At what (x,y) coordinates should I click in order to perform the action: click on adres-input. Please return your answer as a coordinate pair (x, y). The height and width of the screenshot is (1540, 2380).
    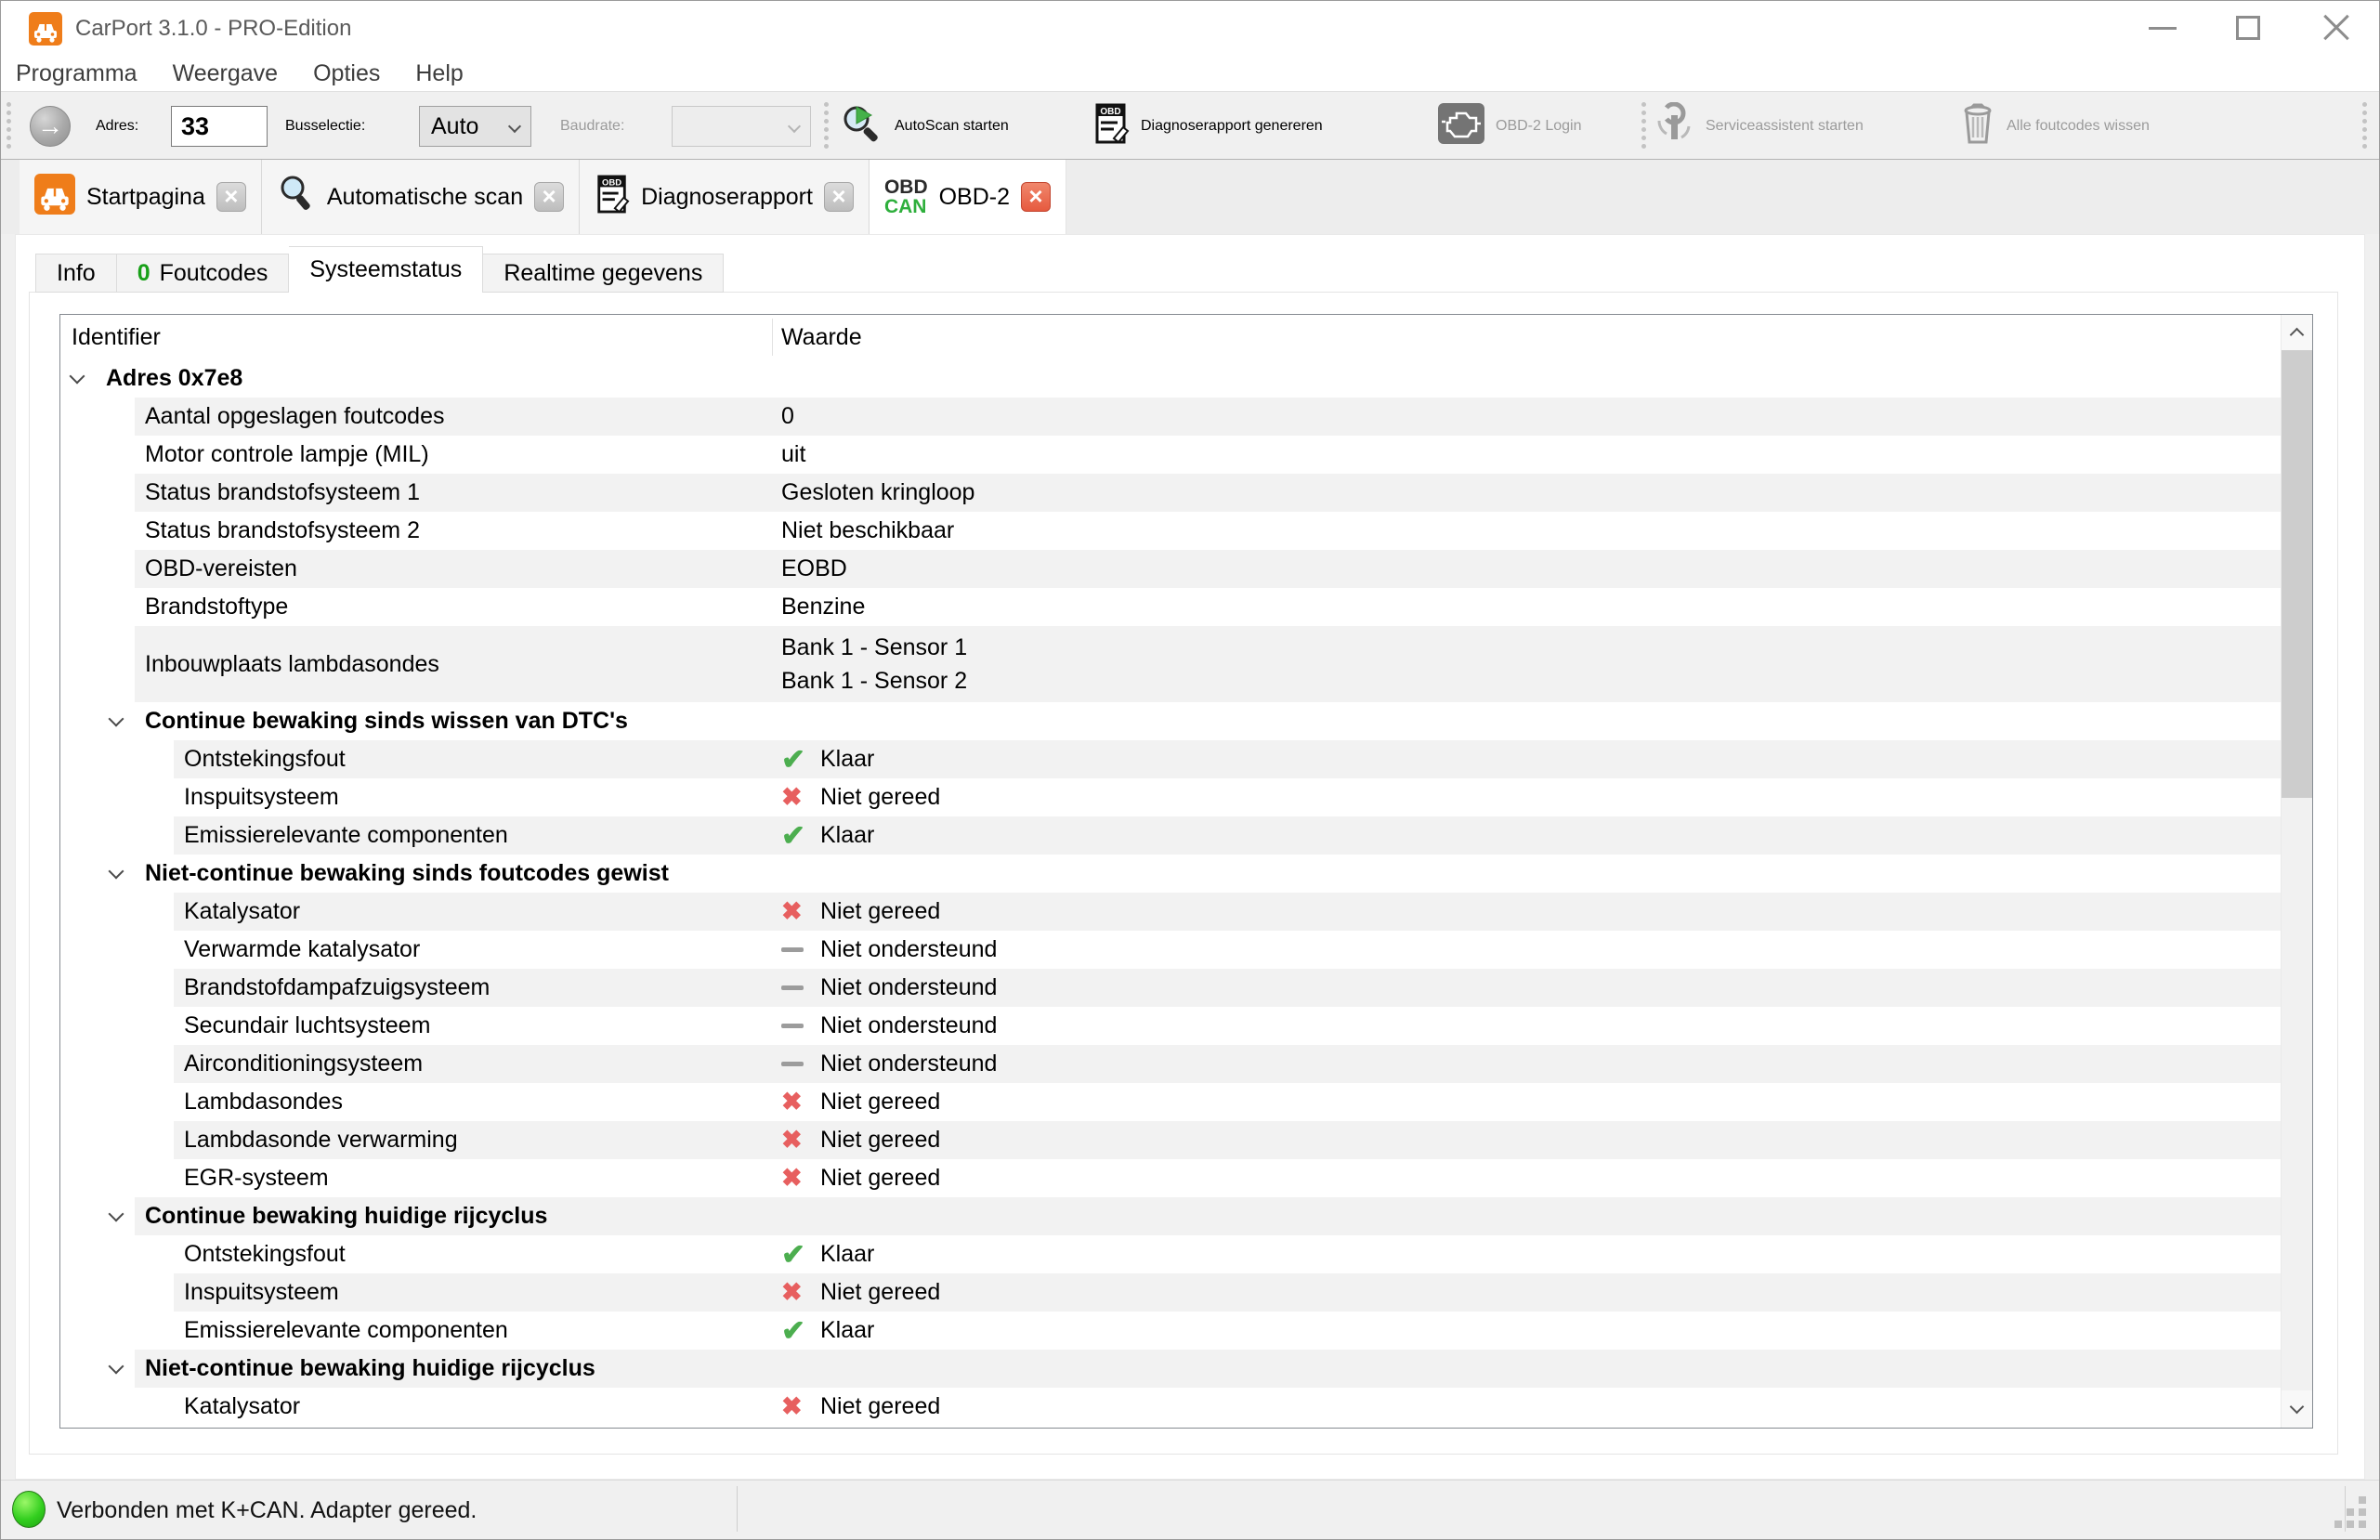
    Looking at the image, I should click on (219, 126).